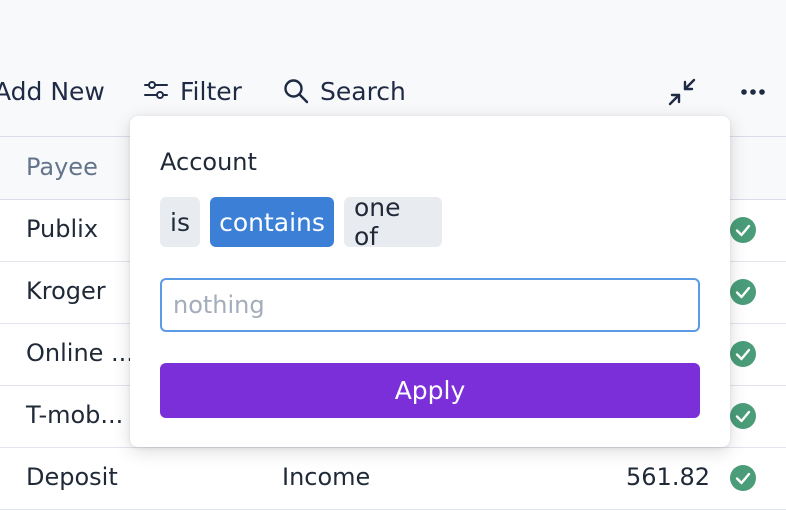 This screenshot has width=786, height=510. I want to click on collapse-icon, so click(682, 92).